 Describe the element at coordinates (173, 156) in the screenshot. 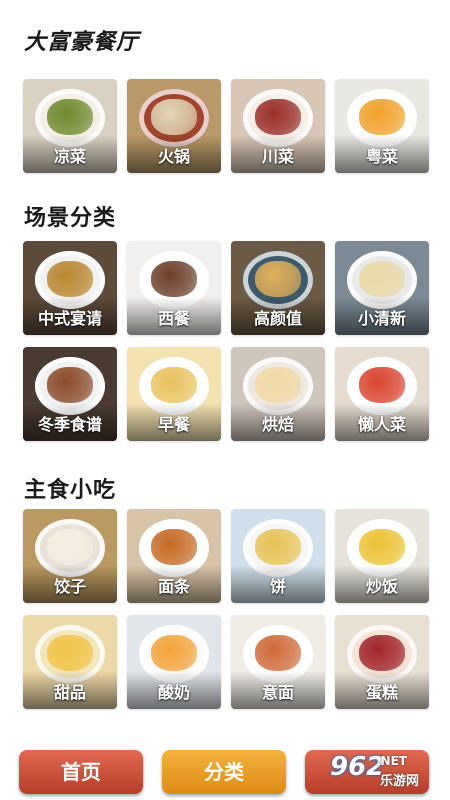

I see `tile-label: 火锅` at that location.